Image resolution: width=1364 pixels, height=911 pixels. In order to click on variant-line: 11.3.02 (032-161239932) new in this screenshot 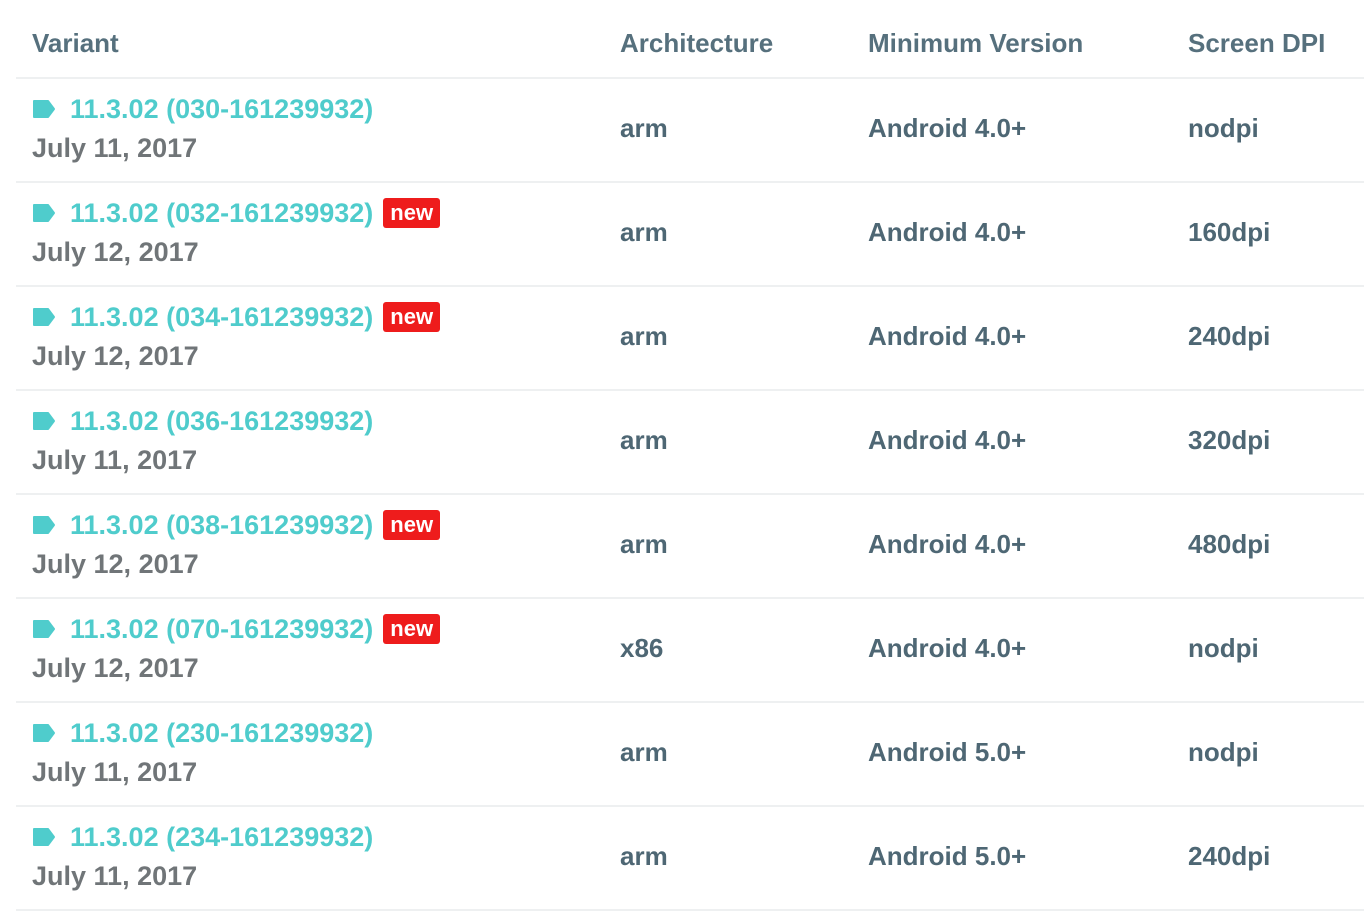, I will do `click(236, 213)`.